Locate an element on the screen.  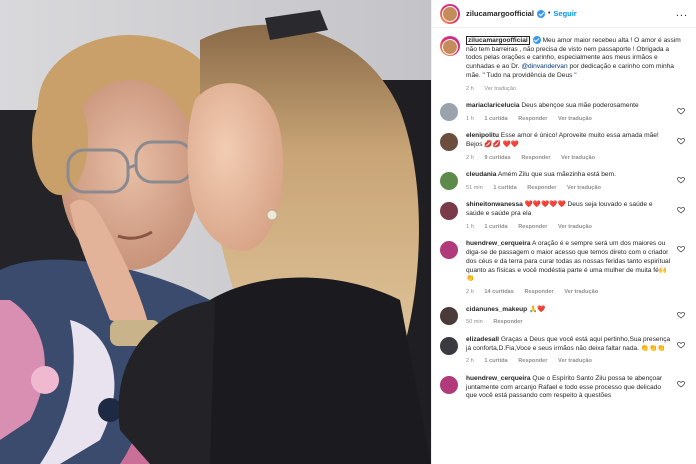
comment-item: cidanunes_makeup 🙏❤️ 50 min Responder is located at coordinates (563, 316).